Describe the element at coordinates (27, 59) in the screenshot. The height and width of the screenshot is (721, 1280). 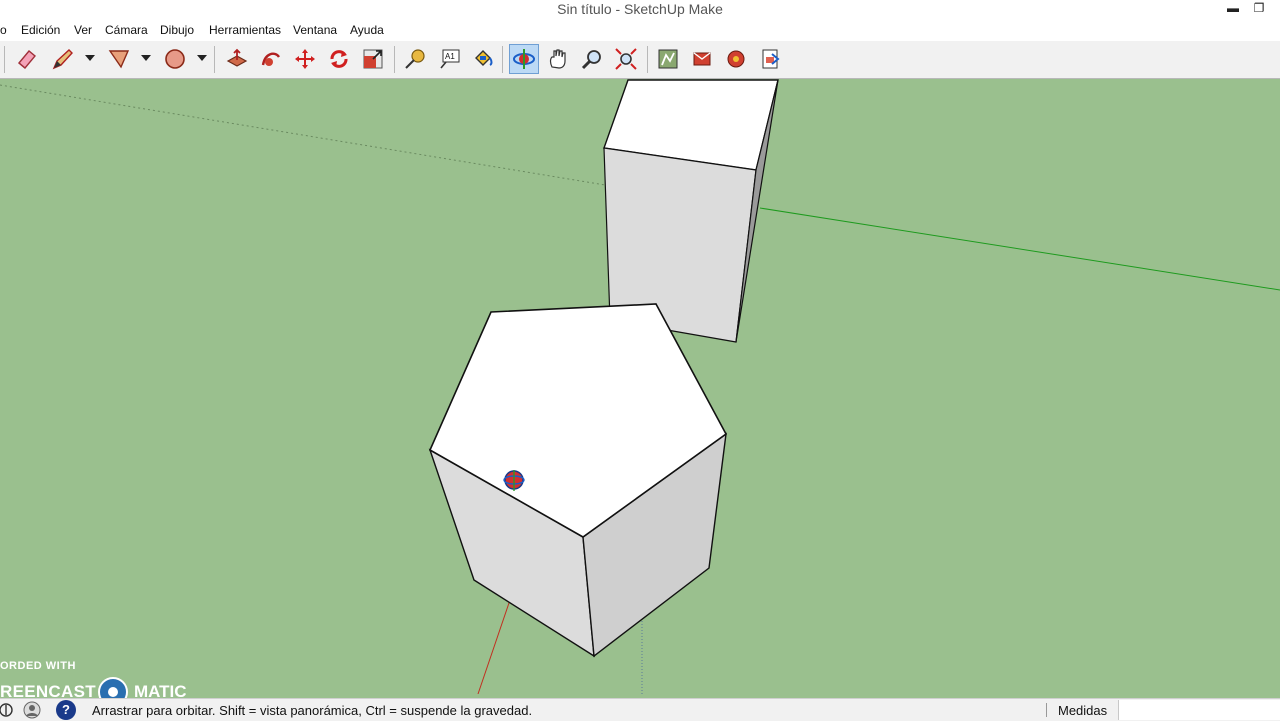
I see `eraser-icon` at that location.